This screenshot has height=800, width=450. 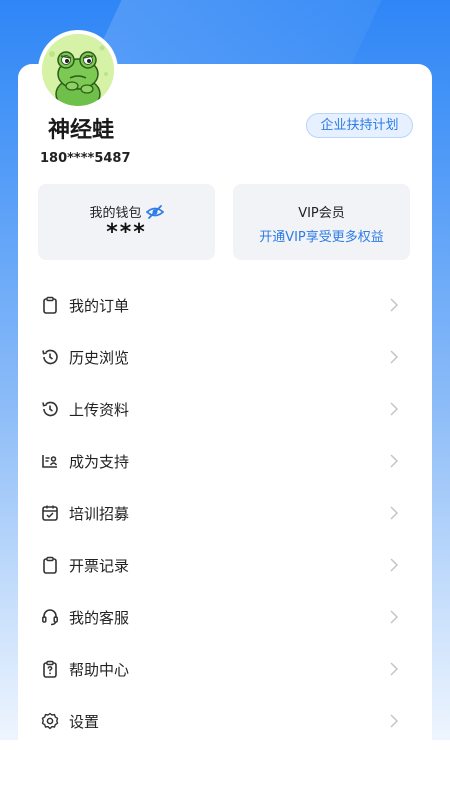 What do you see at coordinates (126, 232) in the screenshot?
I see `wallet-amount: ***` at bounding box center [126, 232].